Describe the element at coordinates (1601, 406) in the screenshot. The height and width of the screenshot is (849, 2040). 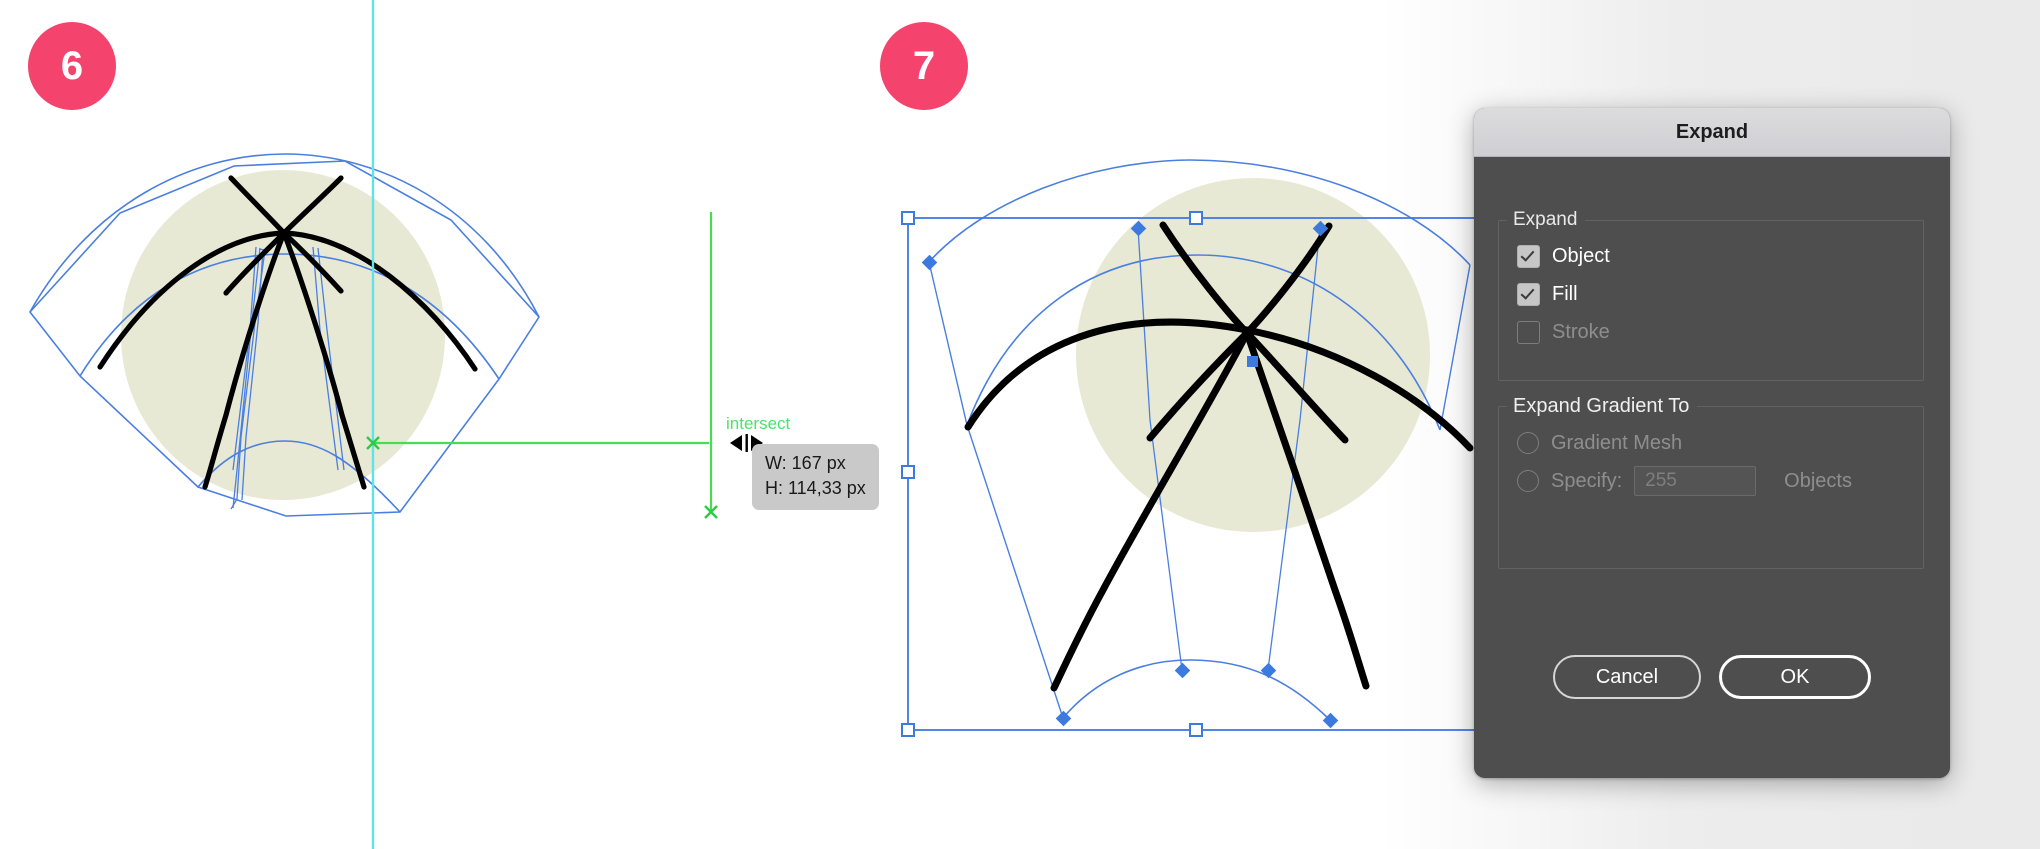
I see `gradient-group-legend: Expand Gradient To` at that location.